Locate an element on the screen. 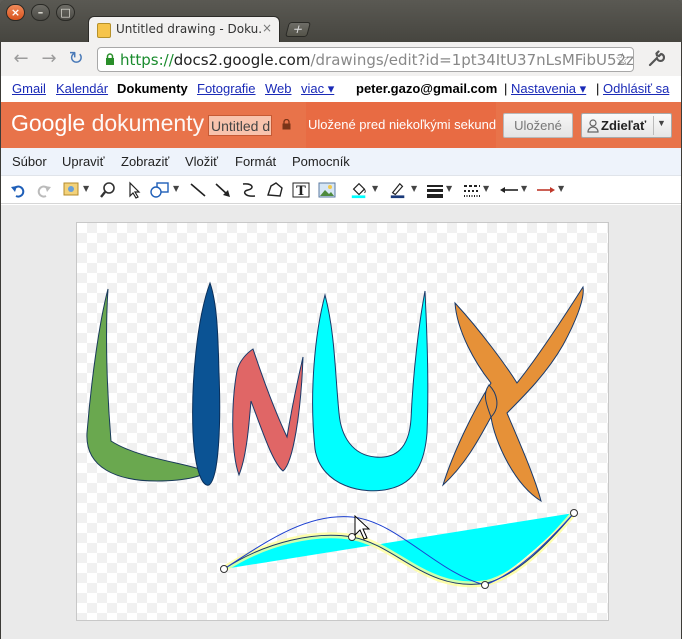 This screenshot has height=639, width=682. window-minimize-button: – is located at coordinates (40, 12).